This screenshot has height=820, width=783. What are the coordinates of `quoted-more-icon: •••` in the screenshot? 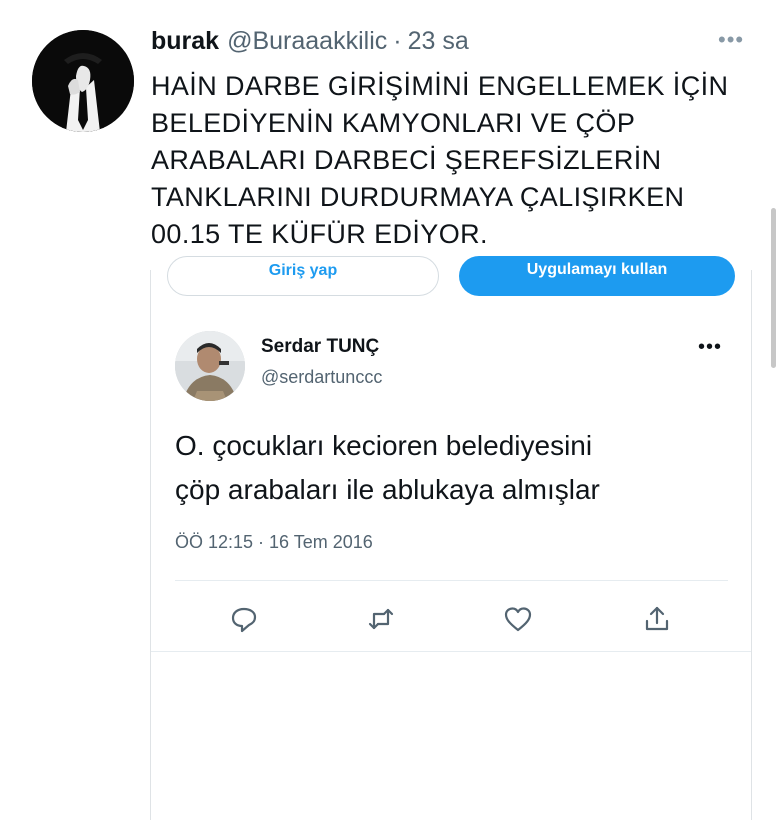 It's located at (710, 347).